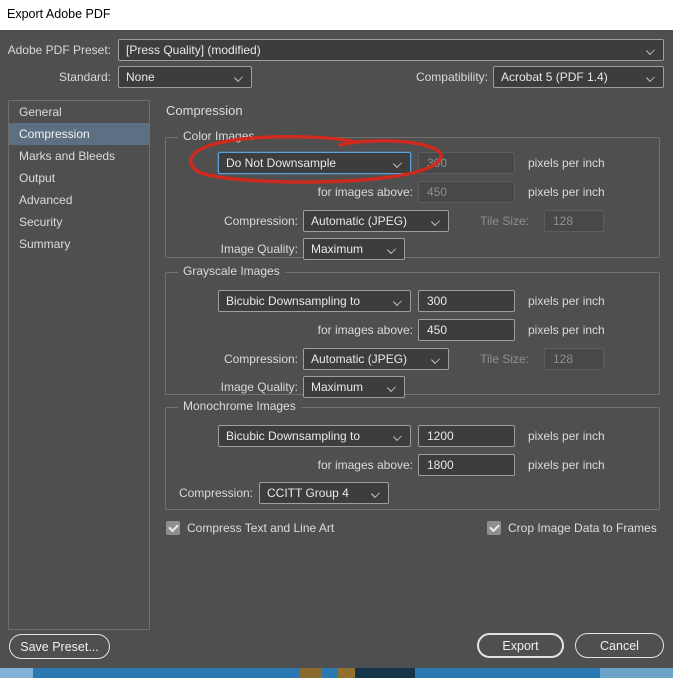 The width and height of the screenshot is (673, 678). Describe the element at coordinates (204, 110) in the screenshot. I see `panel-title: Compression` at that location.